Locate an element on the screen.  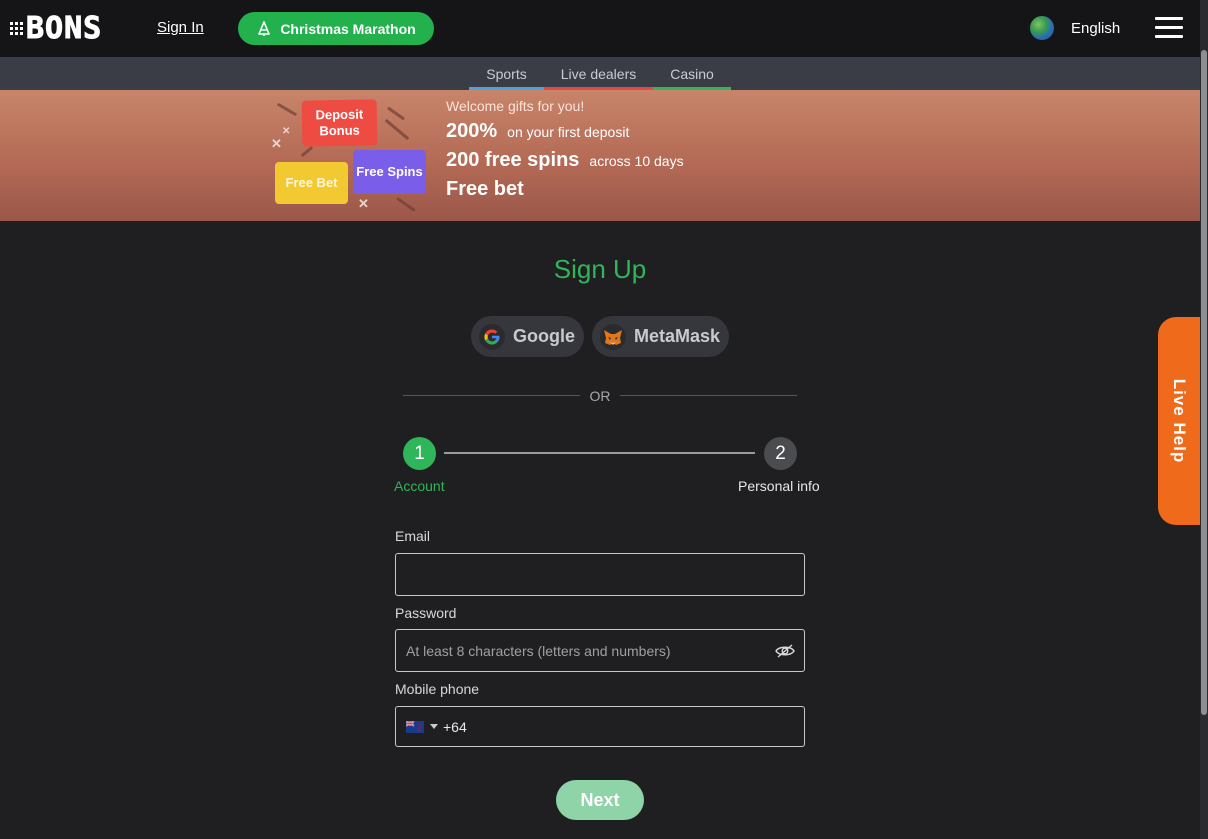
christmas-marathon-button: Christmas Marathon is located at coordinates (336, 28).